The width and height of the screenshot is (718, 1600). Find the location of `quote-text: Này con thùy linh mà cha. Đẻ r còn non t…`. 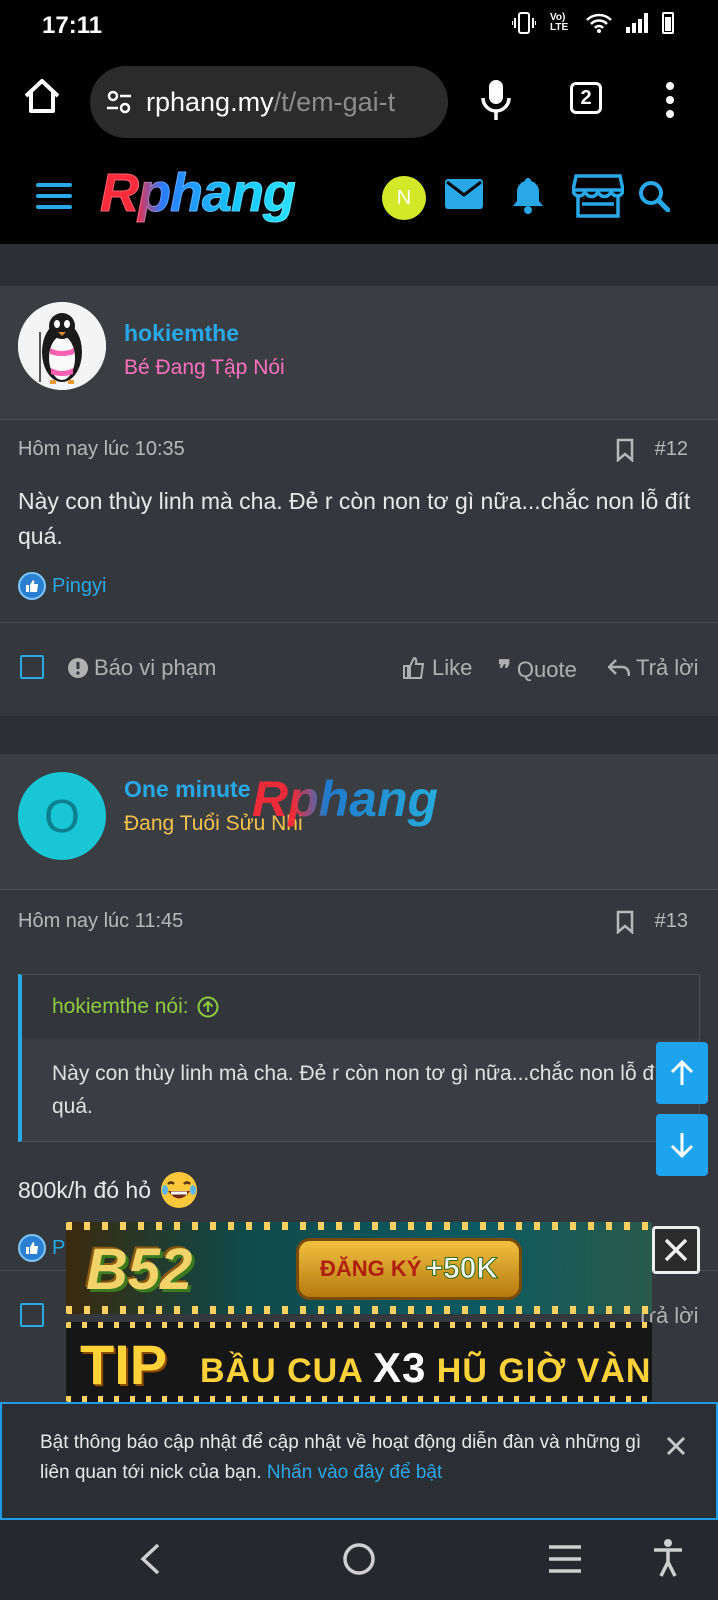

quote-text: Này con thùy linh mà cha. Đẻ r còn non t… is located at coordinates (360, 1090).